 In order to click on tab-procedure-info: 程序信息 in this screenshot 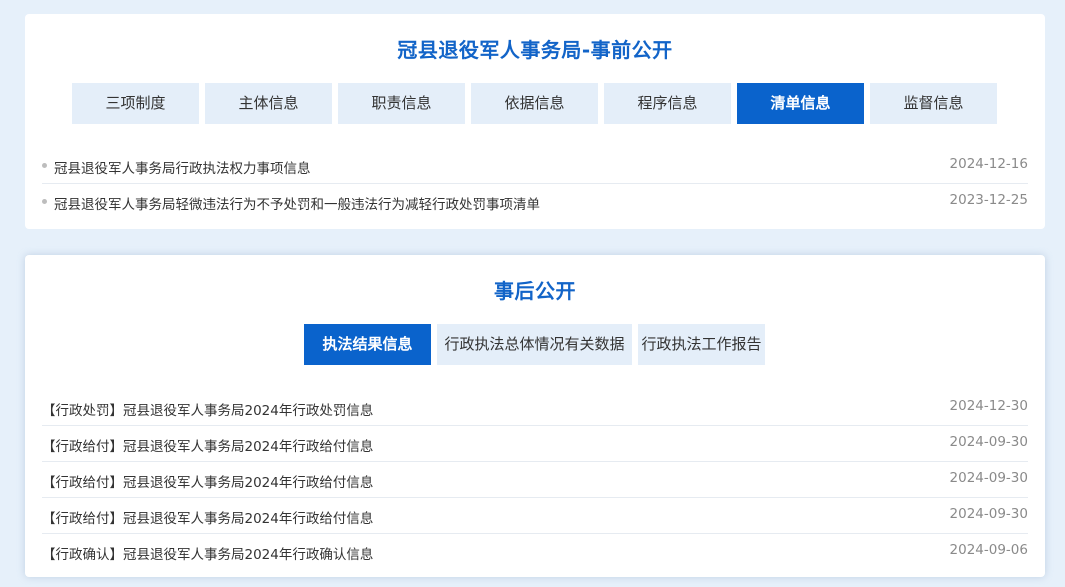, I will do `click(667, 103)`.